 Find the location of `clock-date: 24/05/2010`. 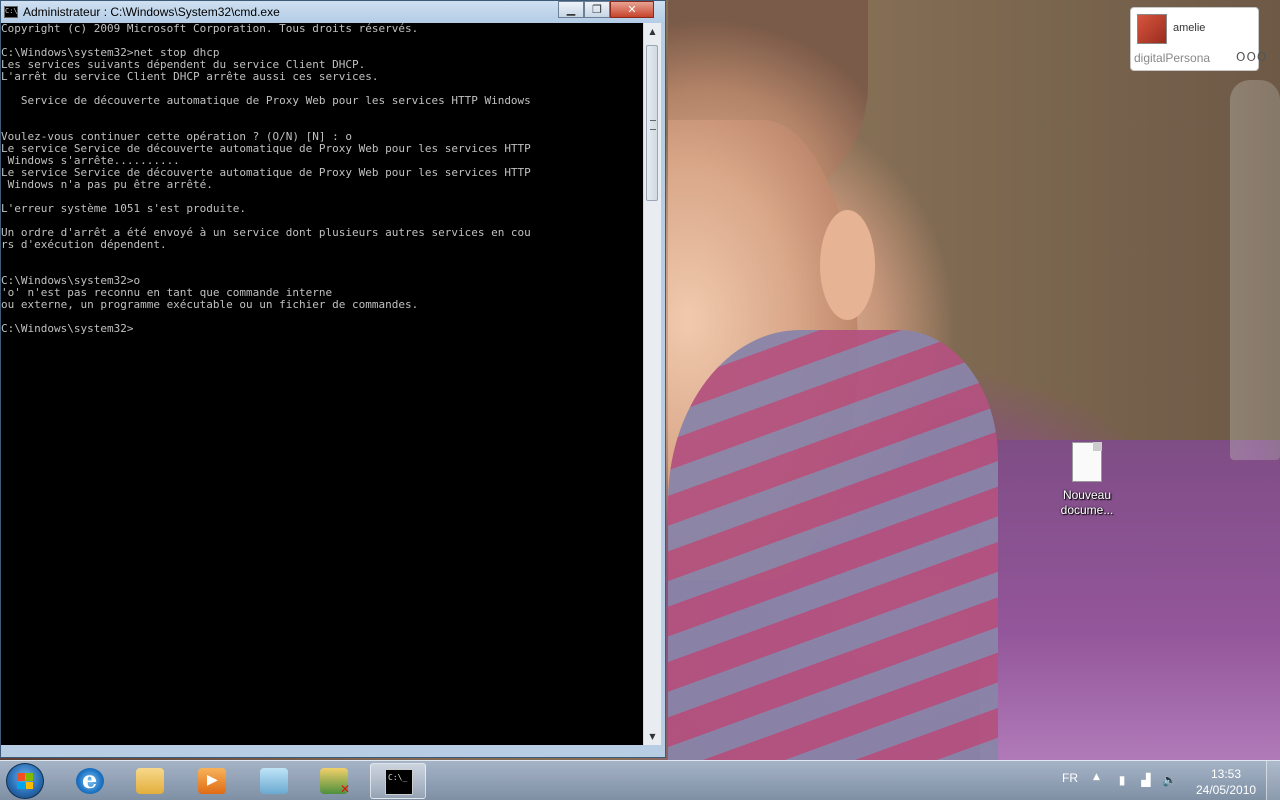

clock-date: 24/05/2010 is located at coordinates (1226, 790).